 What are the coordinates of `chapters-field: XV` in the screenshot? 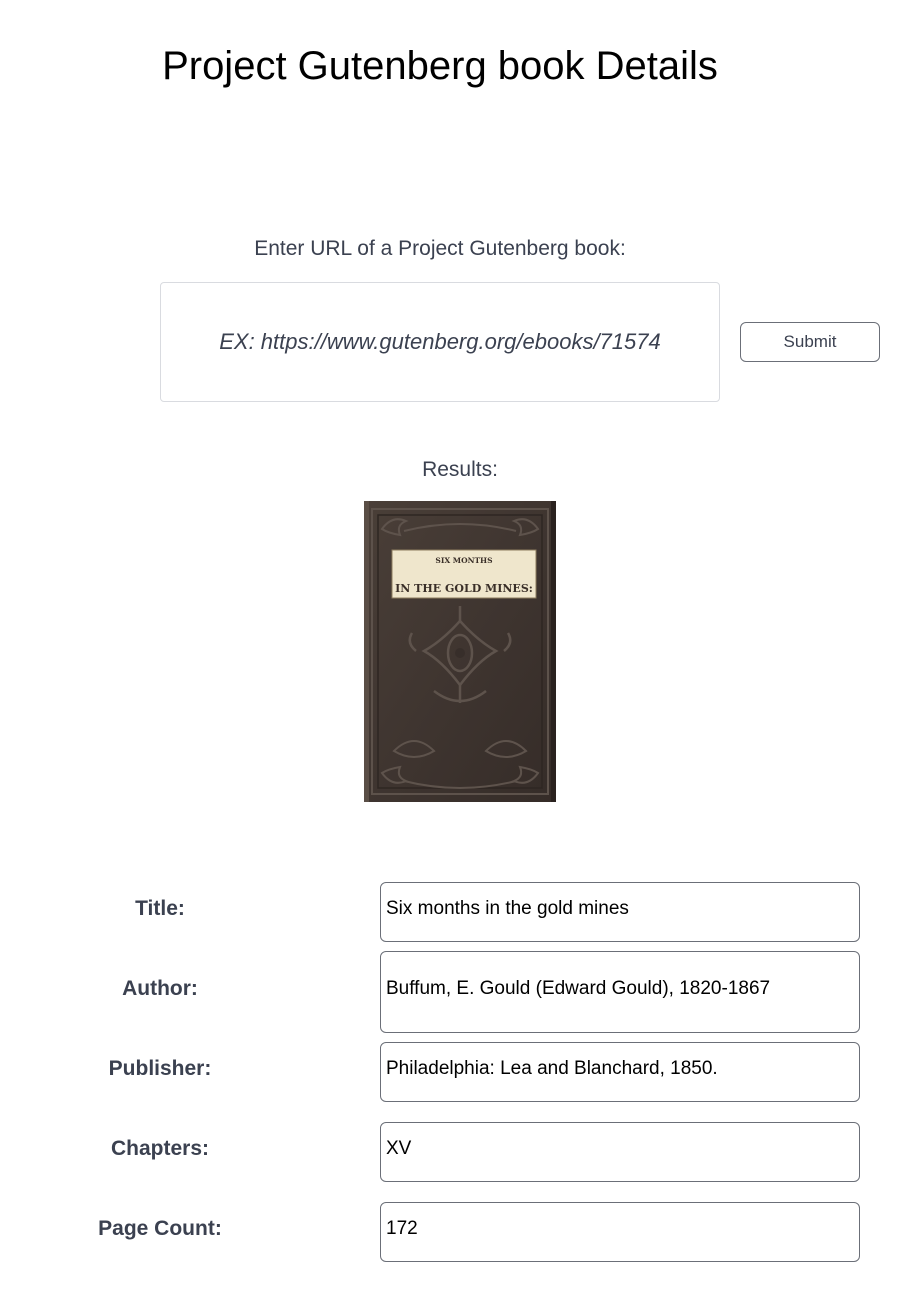 It's located at (620, 1152).